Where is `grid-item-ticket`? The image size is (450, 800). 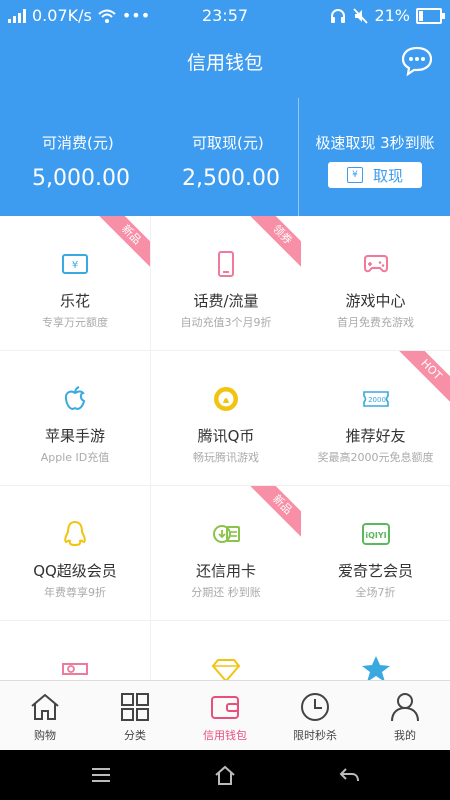 grid-item-ticket is located at coordinates (75, 650).